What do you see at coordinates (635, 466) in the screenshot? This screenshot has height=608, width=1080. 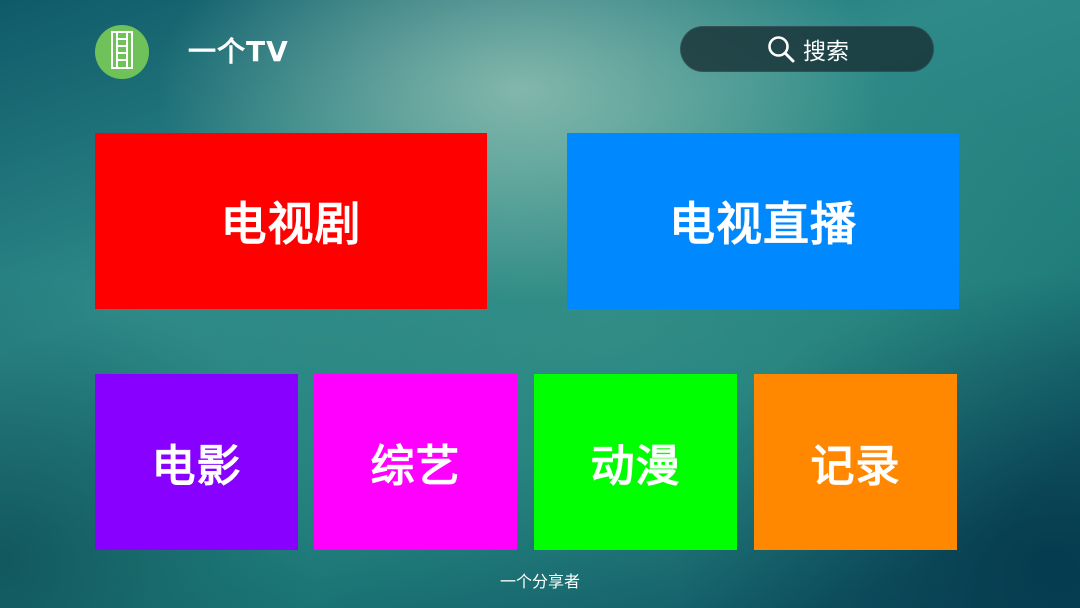 I see `tile-anime-label: 动漫` at bounding box center [635, 466].